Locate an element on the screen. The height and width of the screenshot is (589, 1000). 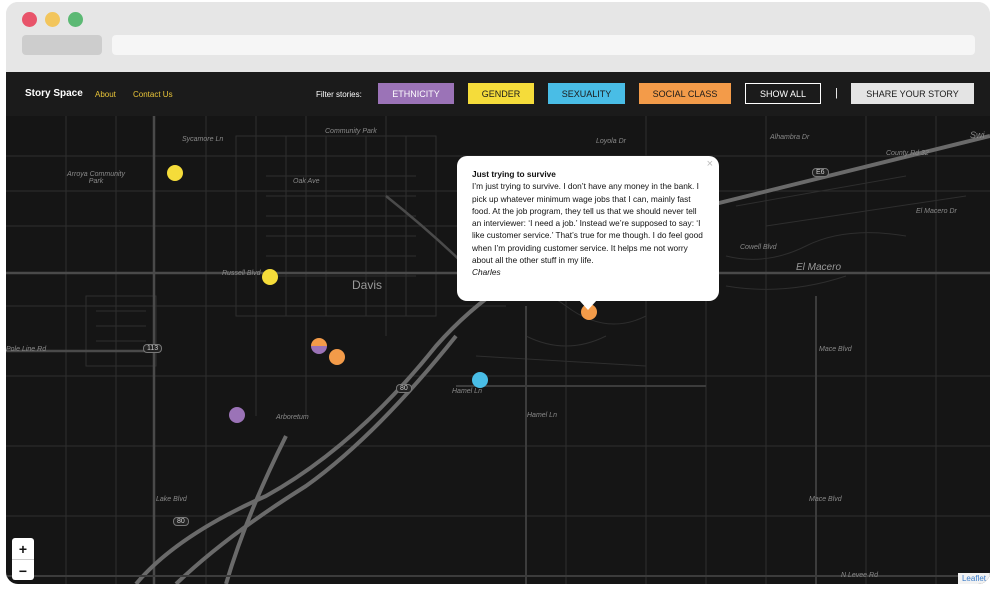
popup-close-button: × is located at coordinates (710, 164).